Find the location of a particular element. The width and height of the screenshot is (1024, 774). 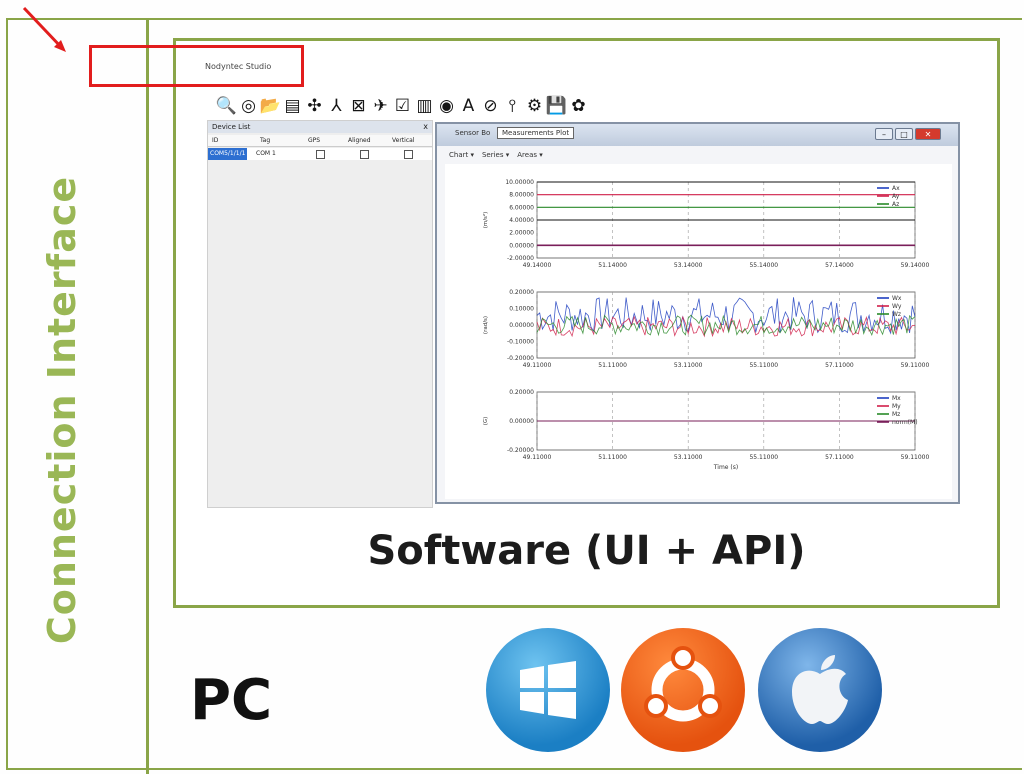

legend-entry: Wz is located at coordinates (896, 314).